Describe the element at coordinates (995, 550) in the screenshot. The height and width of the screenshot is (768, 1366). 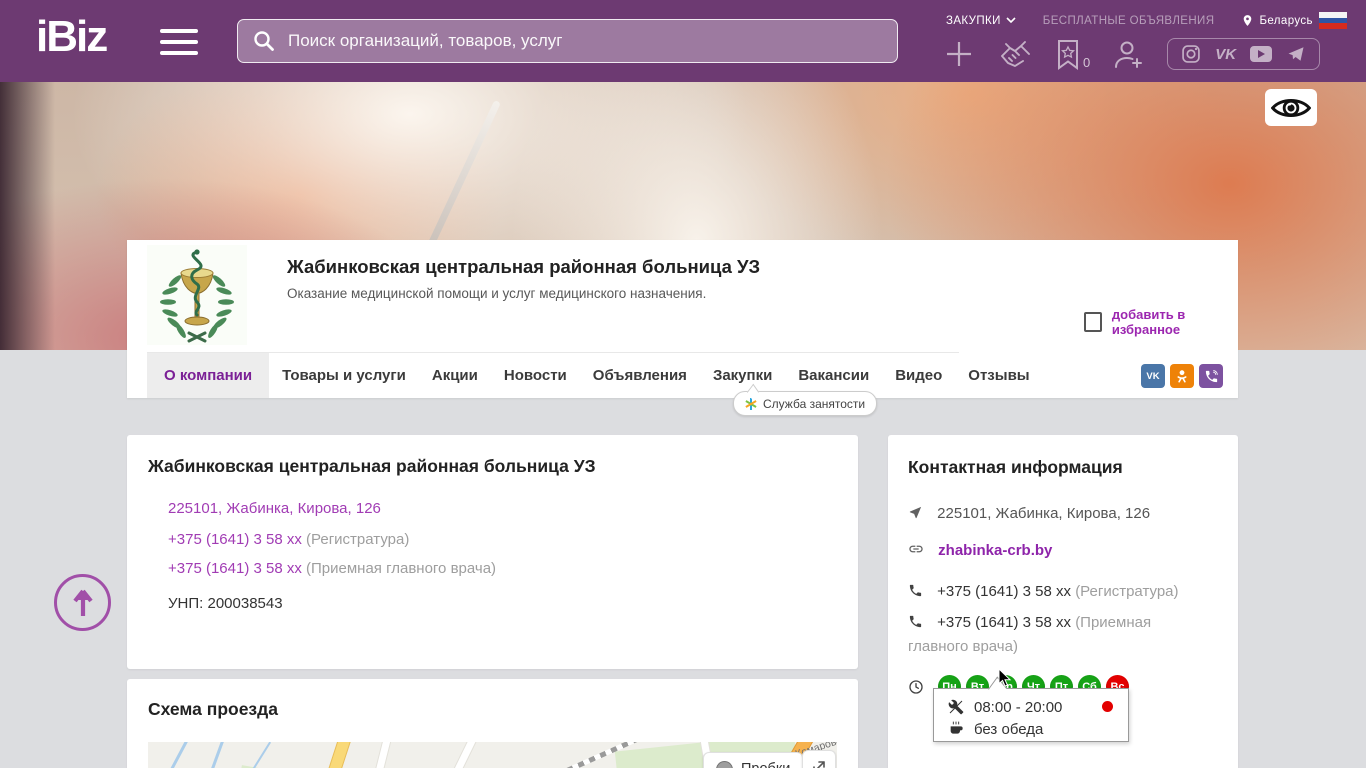
I see `website-link: zhabinka-crb.by` at that location.